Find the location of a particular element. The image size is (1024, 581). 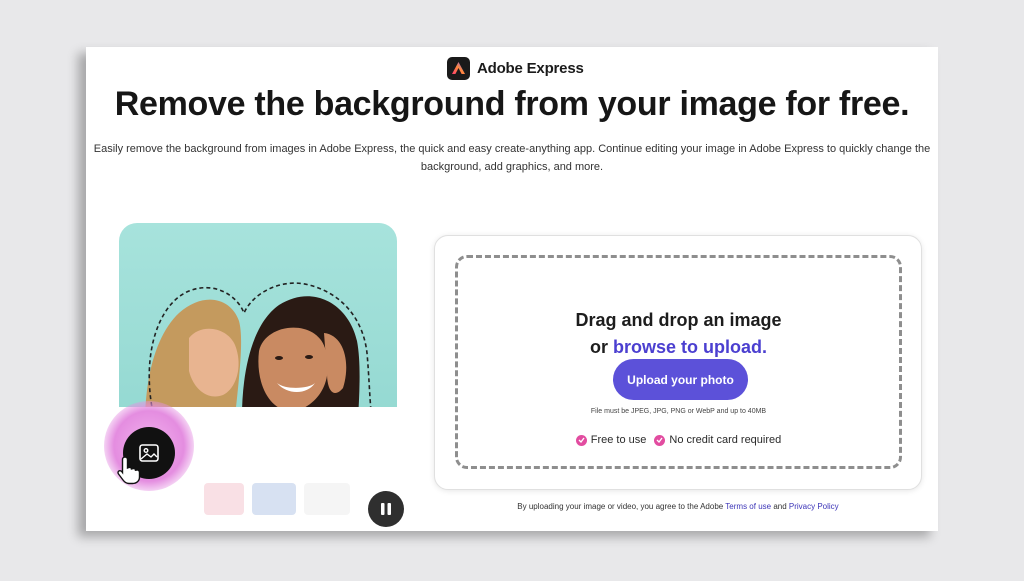

legal-and: and is located at coordinates (780, 506).